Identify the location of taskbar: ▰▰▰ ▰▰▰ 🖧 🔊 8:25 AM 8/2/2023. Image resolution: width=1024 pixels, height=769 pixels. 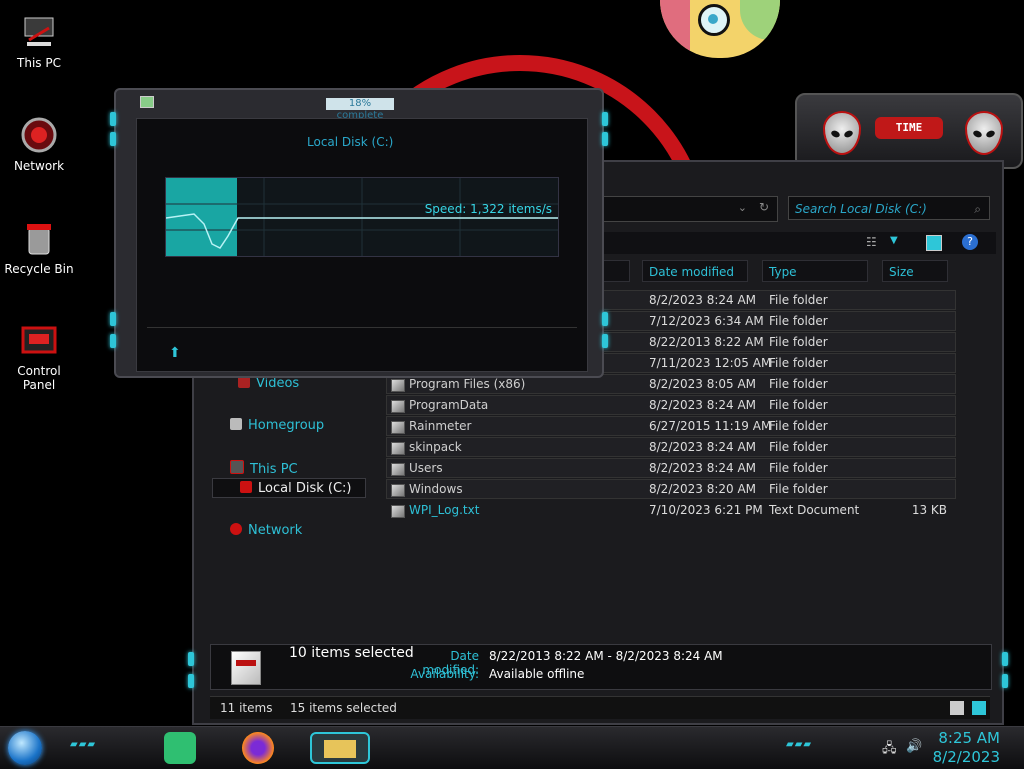
(512, 747).